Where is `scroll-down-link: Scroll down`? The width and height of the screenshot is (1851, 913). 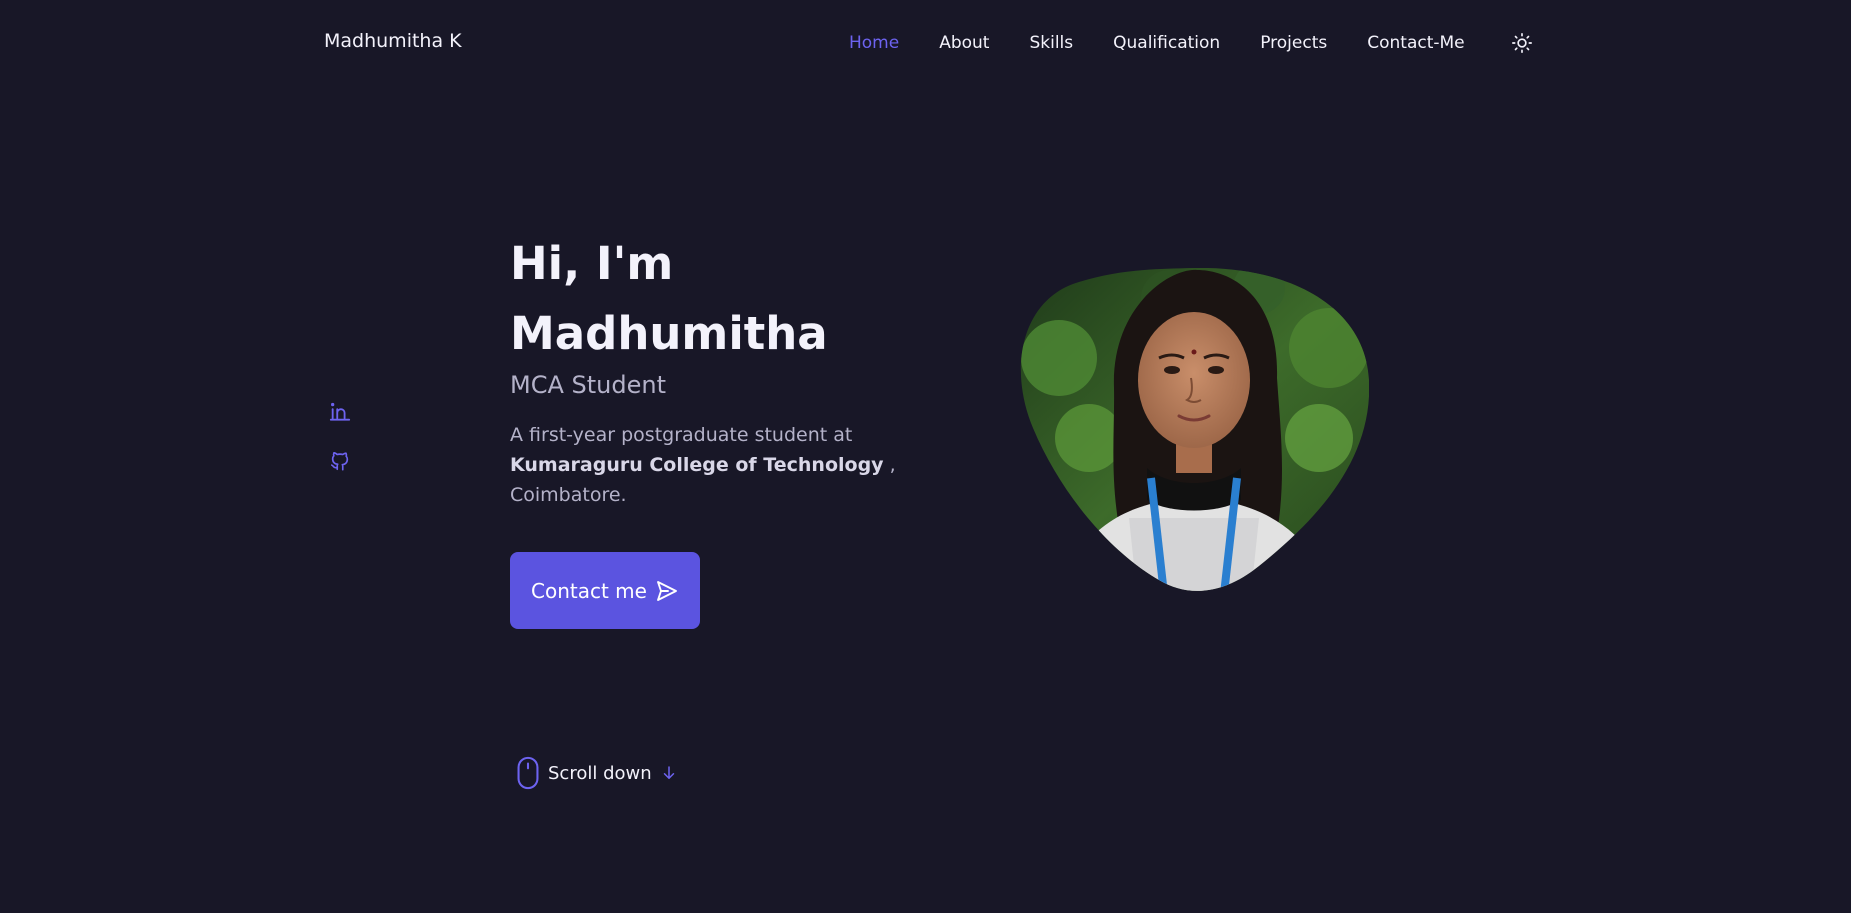 scroll-down-link: Scroll down is located at coordinates (597, 773).